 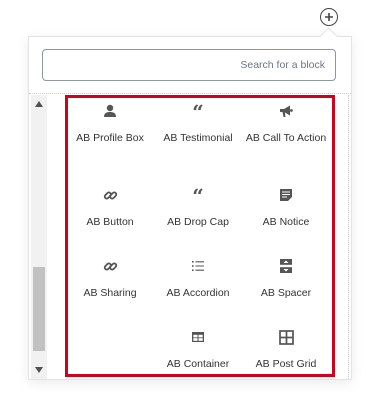 What do you see at coordinates (286, 349) in the screenshot?
I see `block-item-post-grid: AB Post Grid` at bounding box center [286, 349].